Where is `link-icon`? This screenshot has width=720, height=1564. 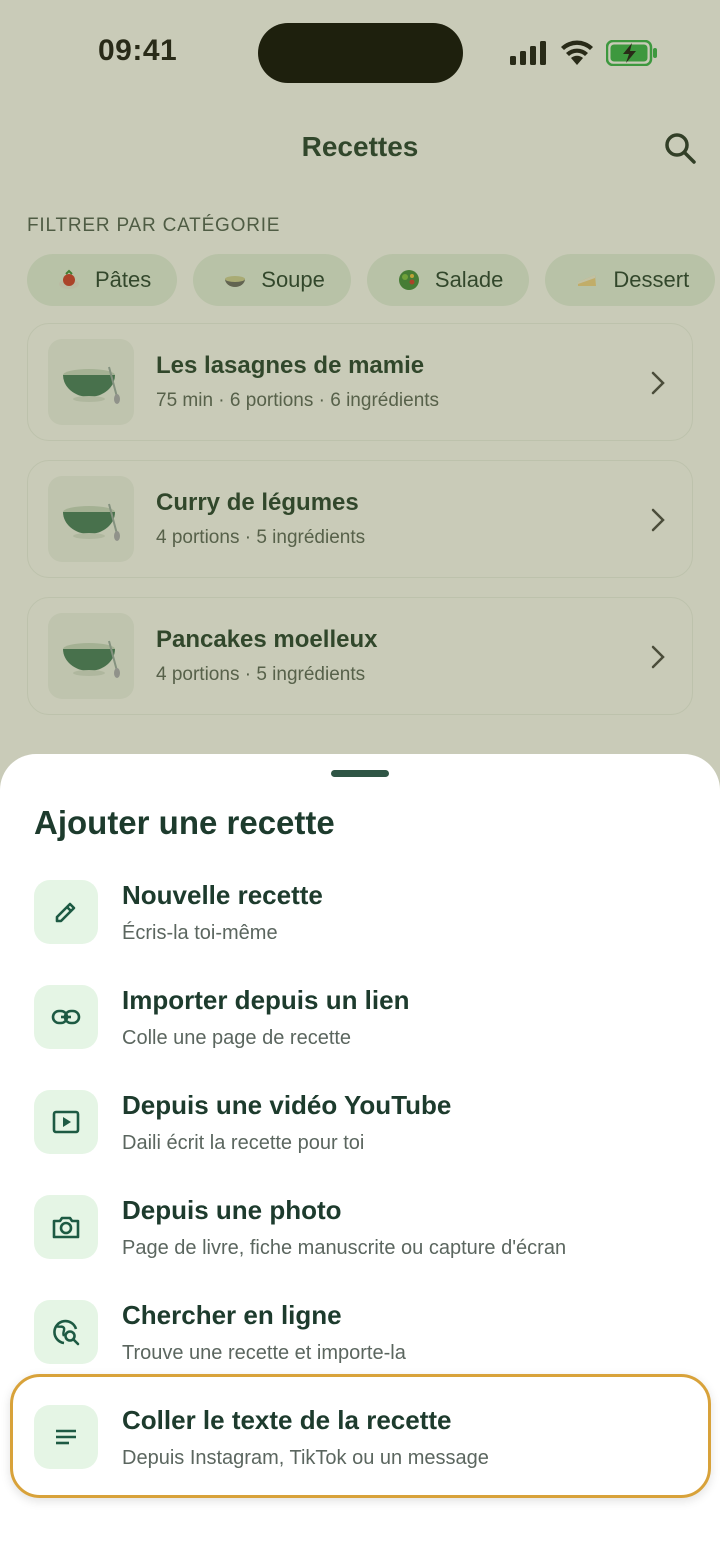
link-icon is located at coordinates (66, 1017).